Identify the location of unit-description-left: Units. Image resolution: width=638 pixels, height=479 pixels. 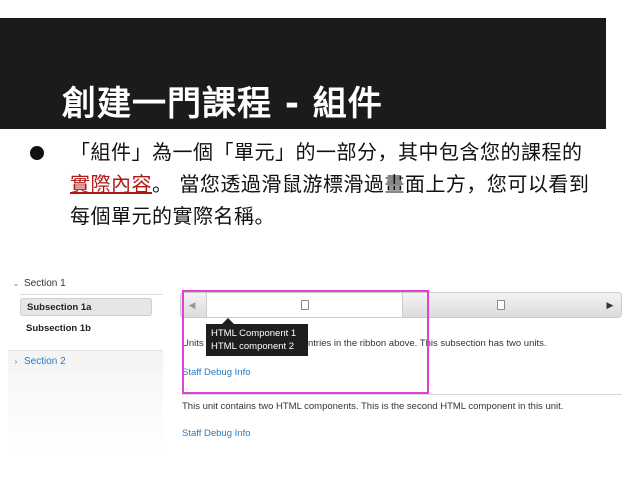
(193, 343).